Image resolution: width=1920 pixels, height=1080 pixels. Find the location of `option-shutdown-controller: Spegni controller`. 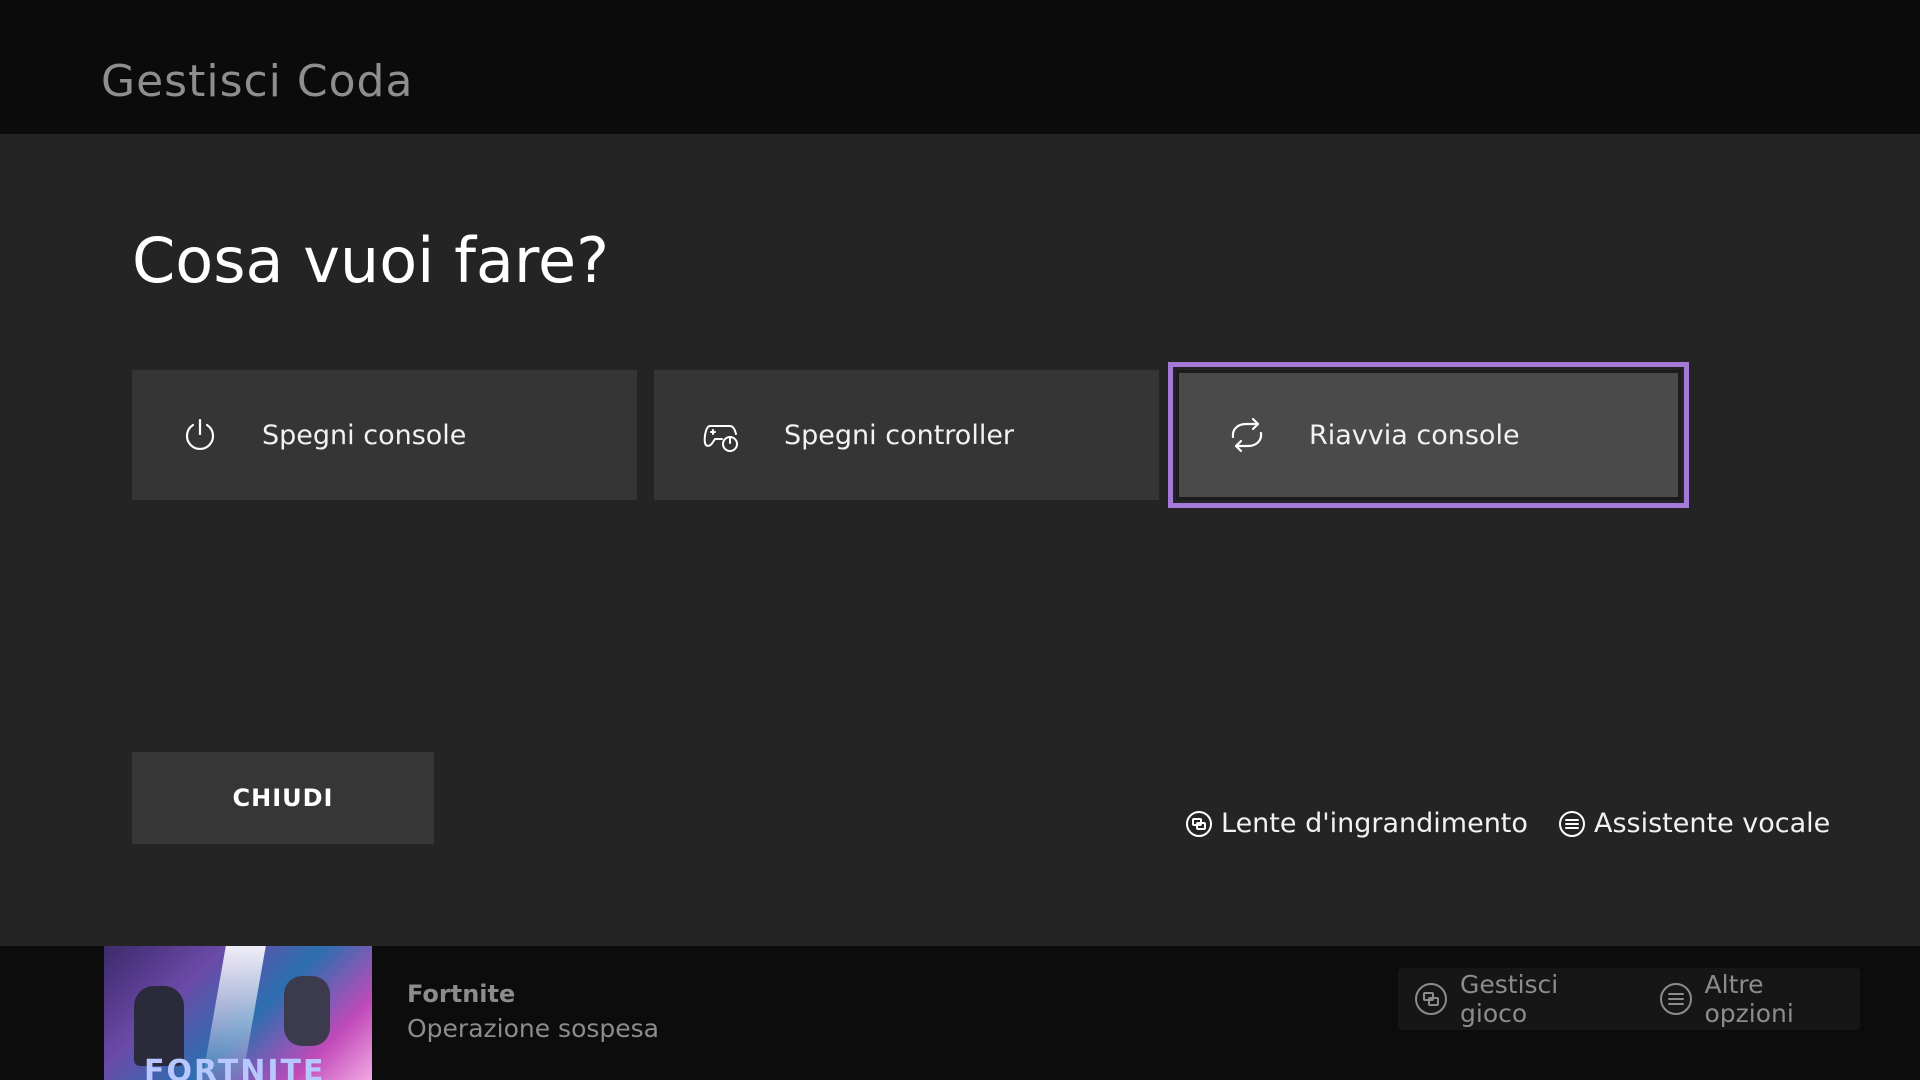

option-shutdown-controller: Spegni controller is located at coordinates (906, 435).